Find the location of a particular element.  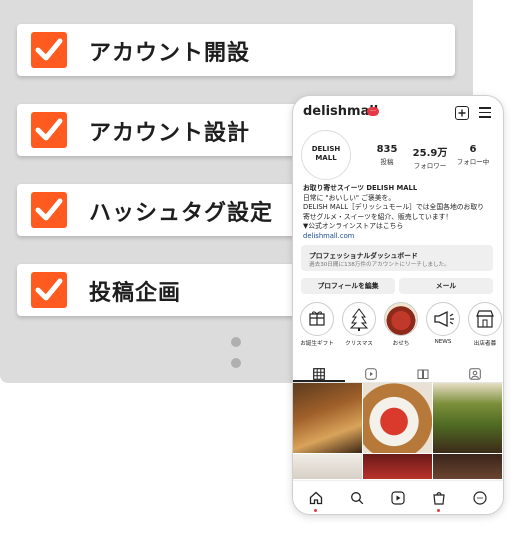

megaphone-icon is located at coordinates (443, 319).